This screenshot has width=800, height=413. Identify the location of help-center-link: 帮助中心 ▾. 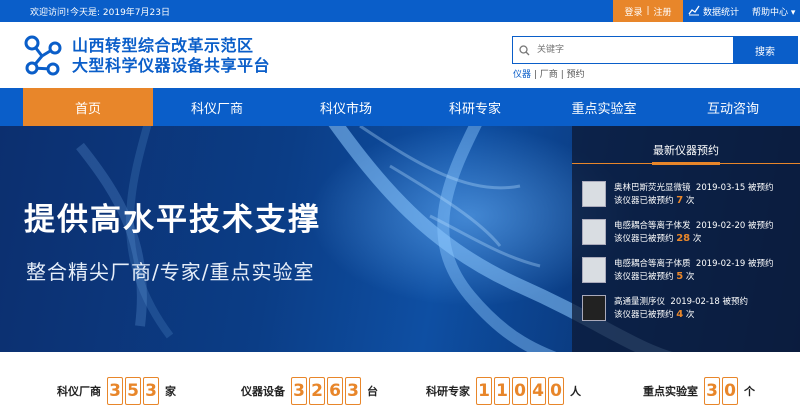
(773, 11).